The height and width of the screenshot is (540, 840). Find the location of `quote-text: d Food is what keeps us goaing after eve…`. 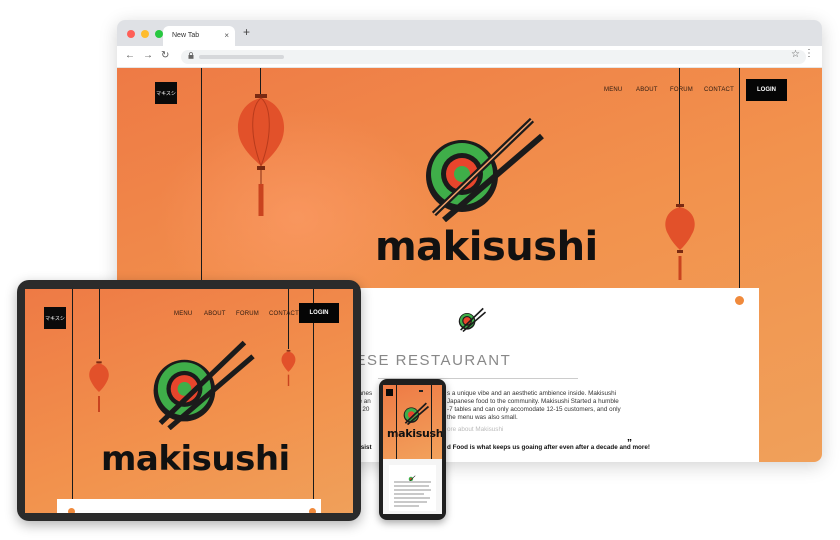

quote-text: d Food is what keeps us goaing after eve… is located at coordinates (548, 447).